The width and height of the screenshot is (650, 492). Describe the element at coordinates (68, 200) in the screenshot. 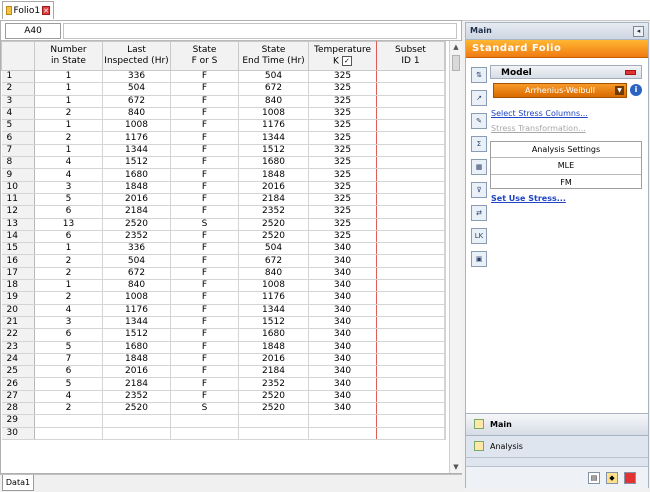

I see `table-cell: 5` at that location.